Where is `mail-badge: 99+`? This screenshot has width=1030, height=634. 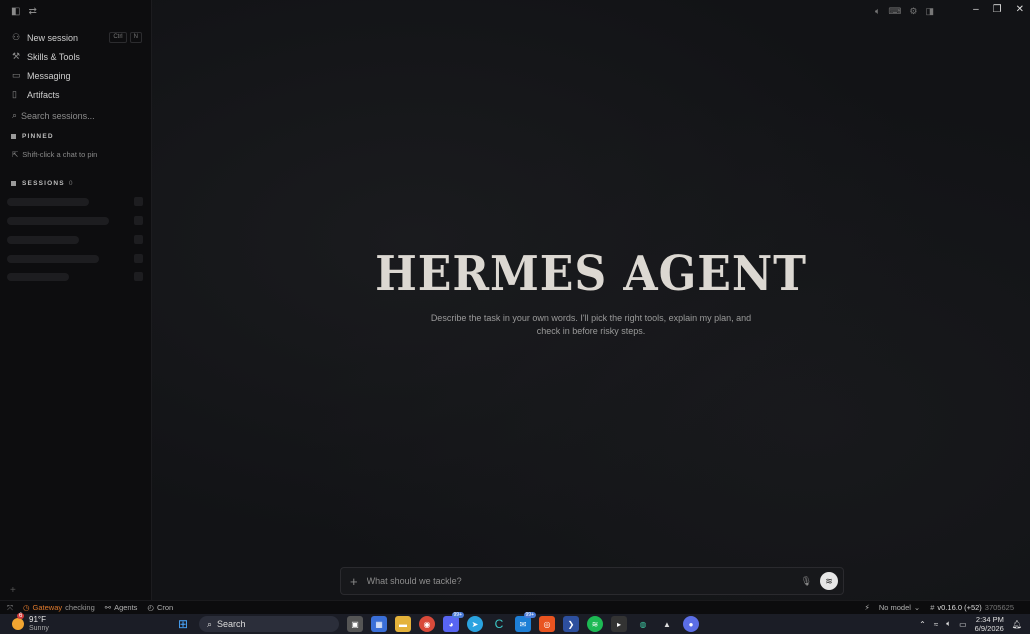
mail-badge: 99+ is located at coordinates (529, 615).